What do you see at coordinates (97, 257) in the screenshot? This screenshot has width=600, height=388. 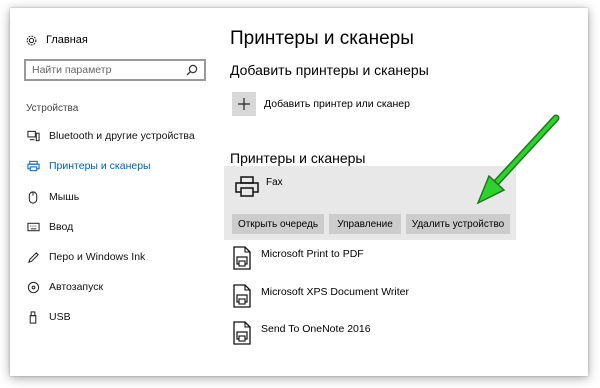 I see `sidebar-item-label: Перо и Windows Ink` at bounding box center [97, 257].